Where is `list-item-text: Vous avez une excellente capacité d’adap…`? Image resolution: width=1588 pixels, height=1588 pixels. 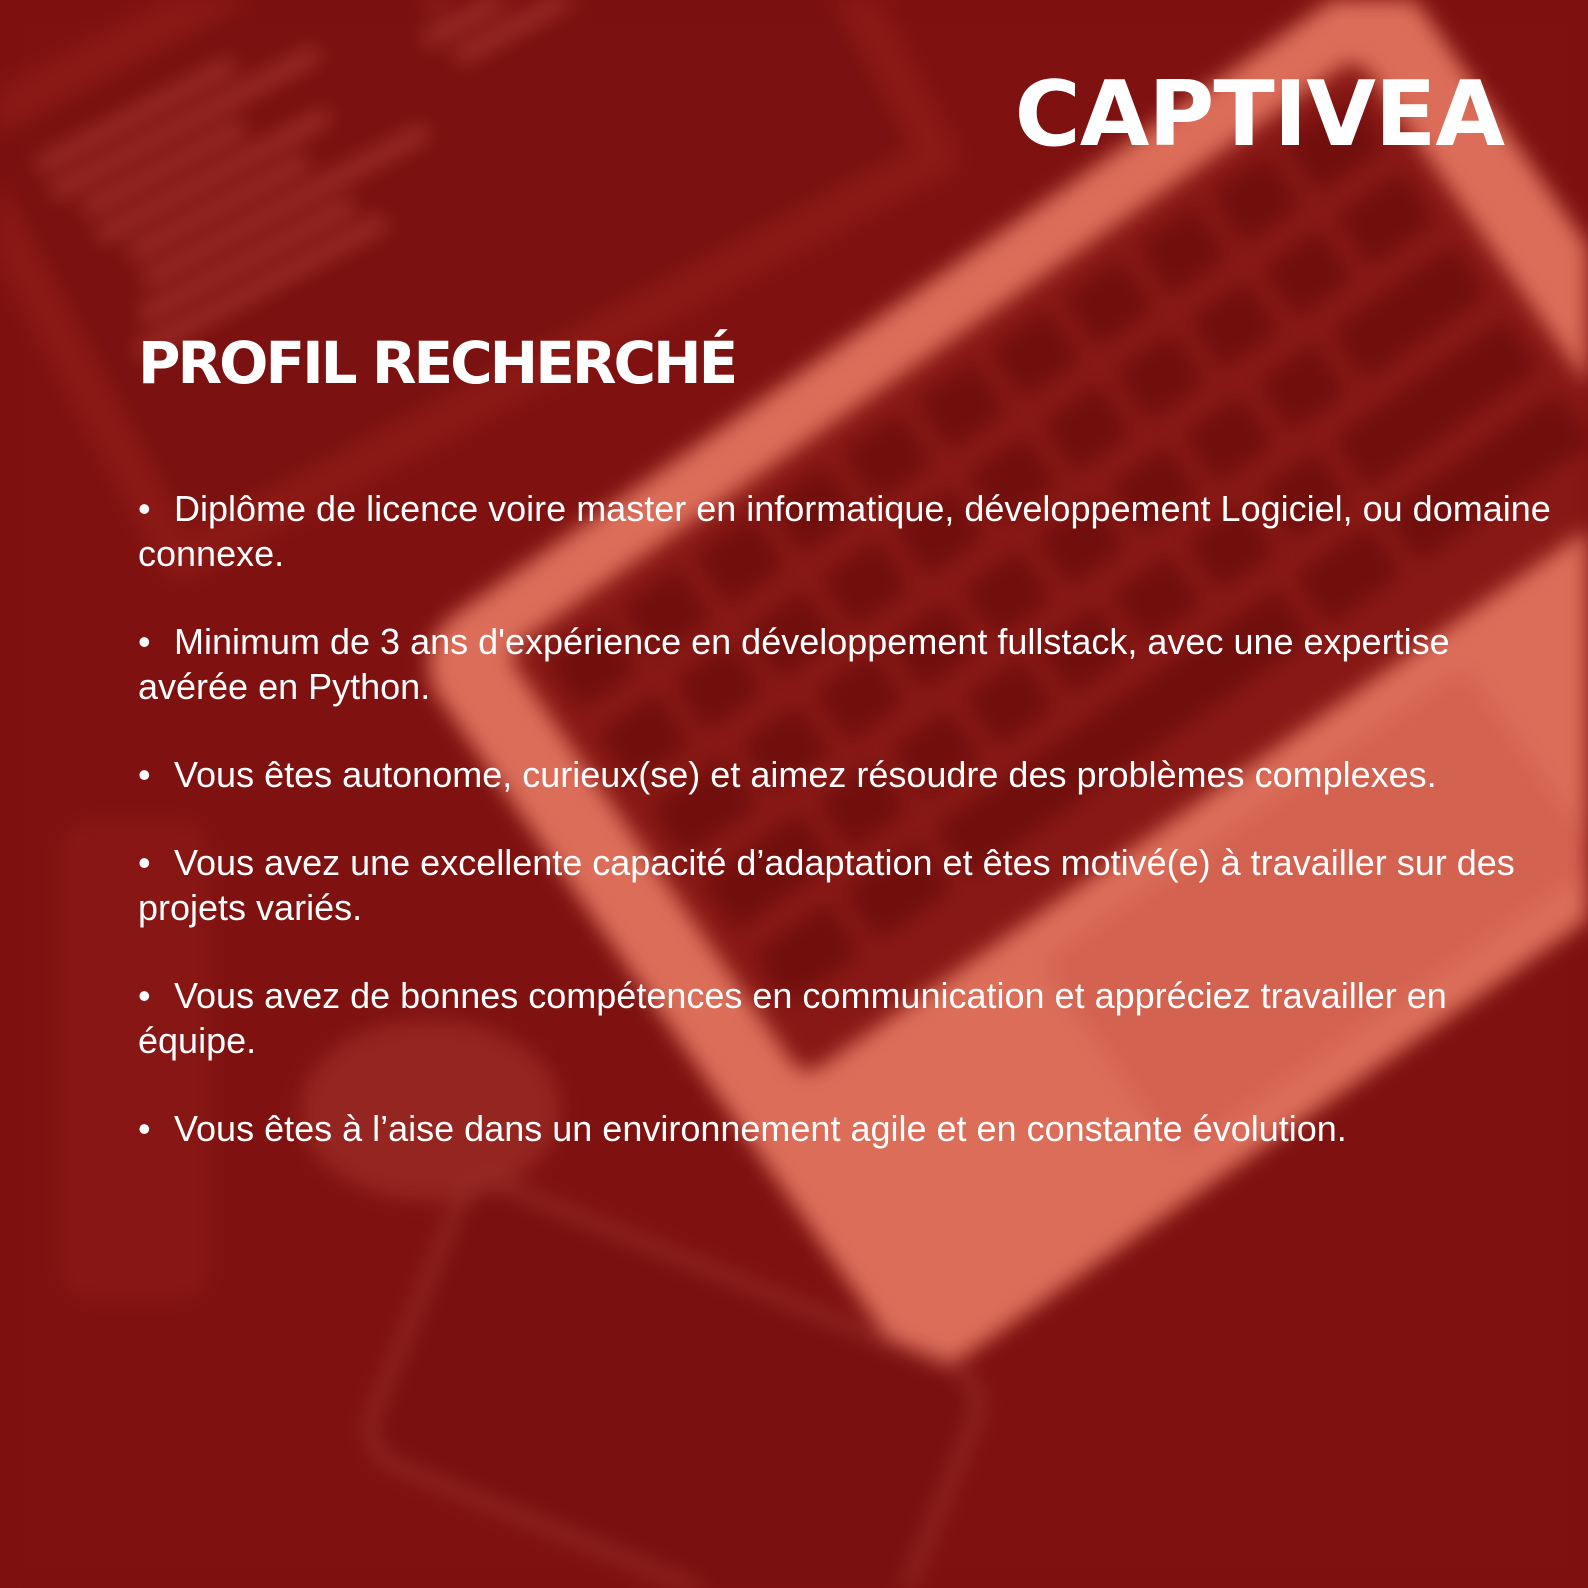
list-item-text: Vous avez une excellente capacité d’adap… is located at coordinates (826, 885).